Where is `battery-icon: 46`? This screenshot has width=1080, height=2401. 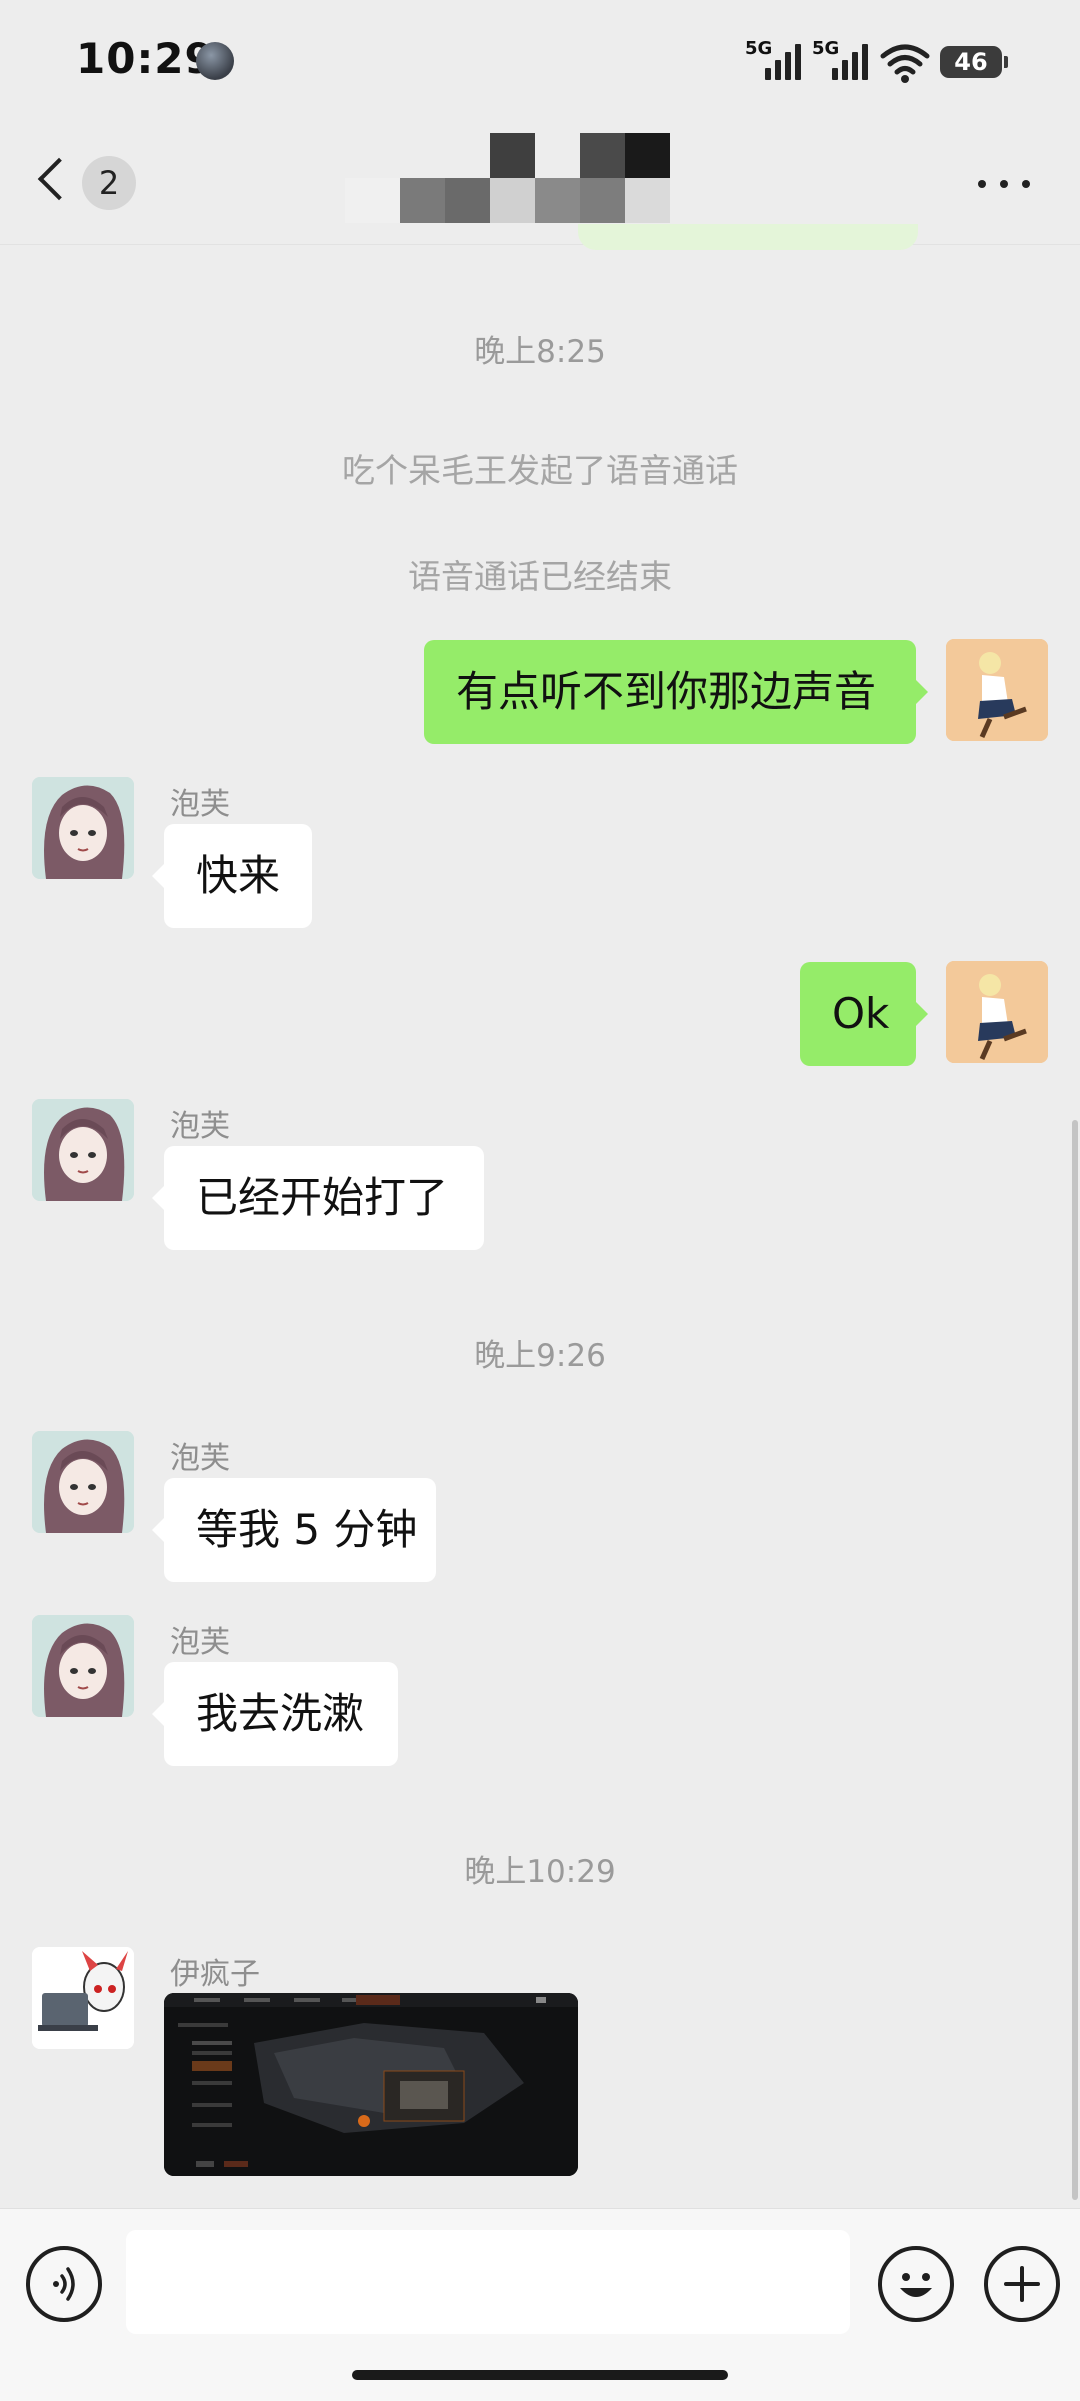 battery-icon: 46 is located at coordinates (974, 62).